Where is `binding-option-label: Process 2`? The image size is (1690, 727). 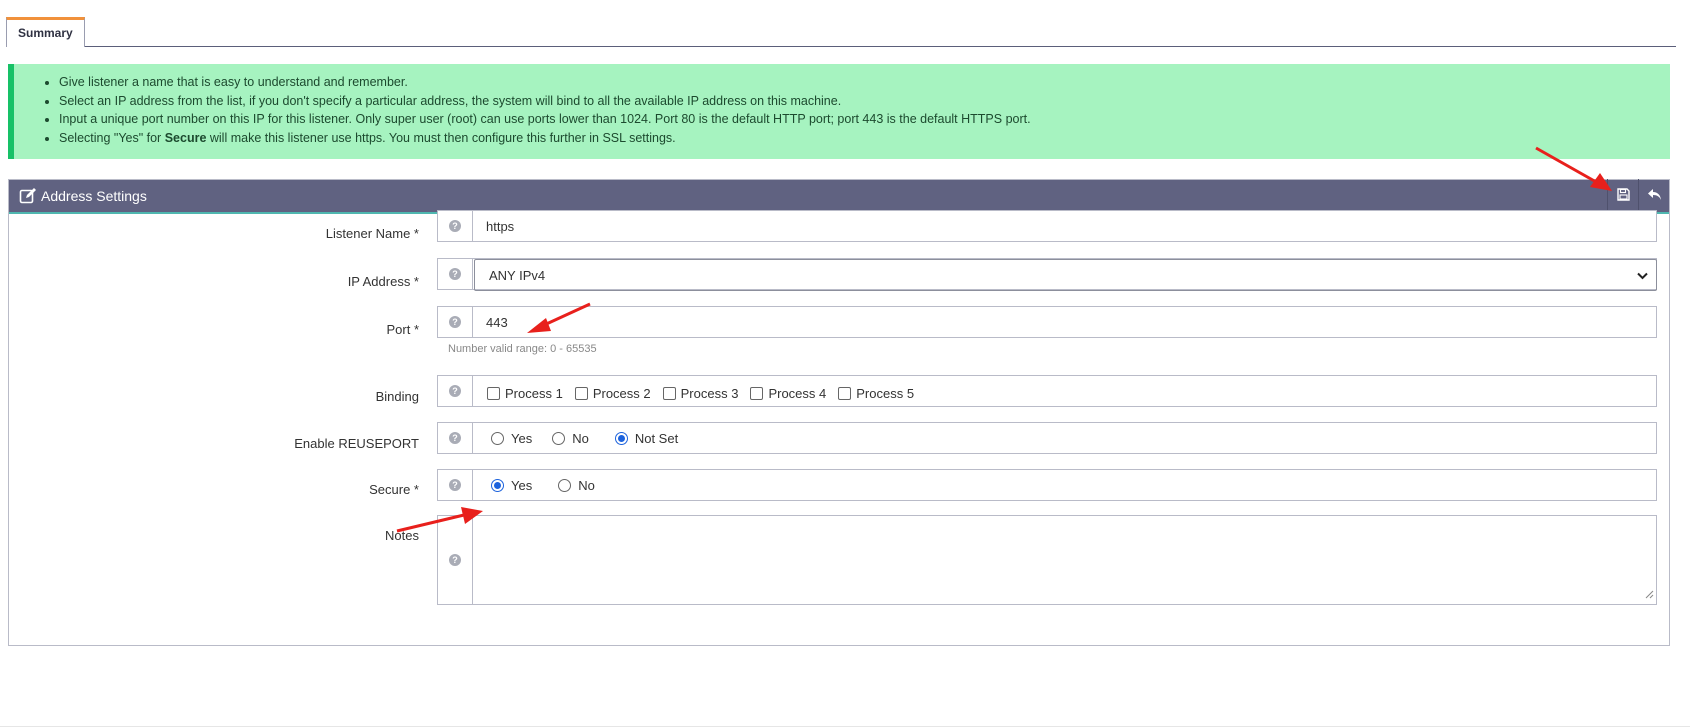
binding-option-label: Process 2 is located at coordinates (621, 393).